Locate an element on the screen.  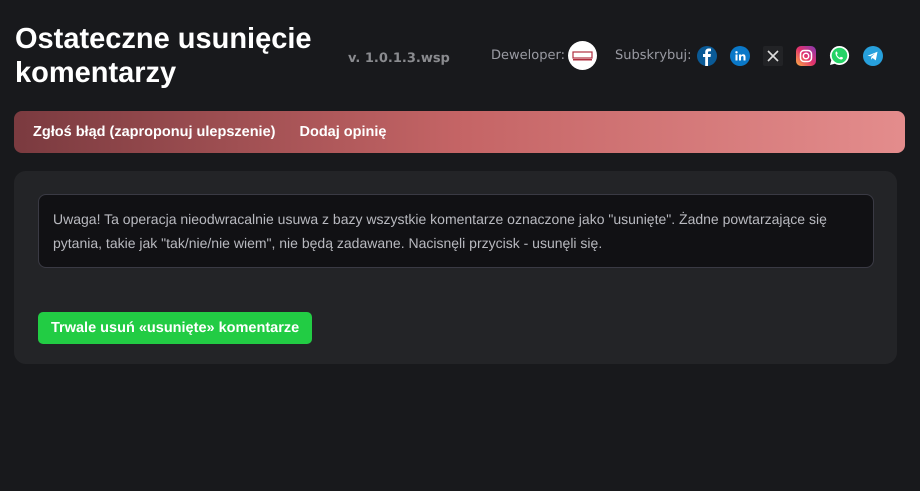
x-icon is located at coordinates (772, 56).